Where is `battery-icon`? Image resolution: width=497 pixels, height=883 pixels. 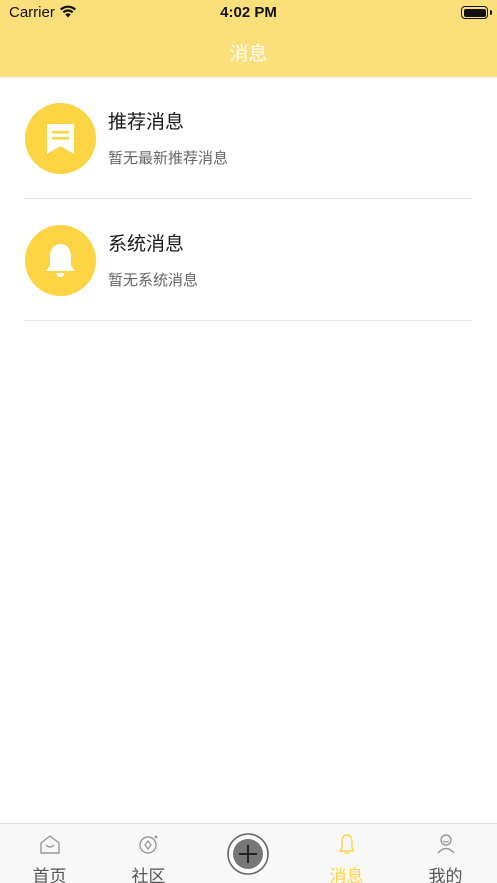 battery-icon is located at coordinates (476, 12).